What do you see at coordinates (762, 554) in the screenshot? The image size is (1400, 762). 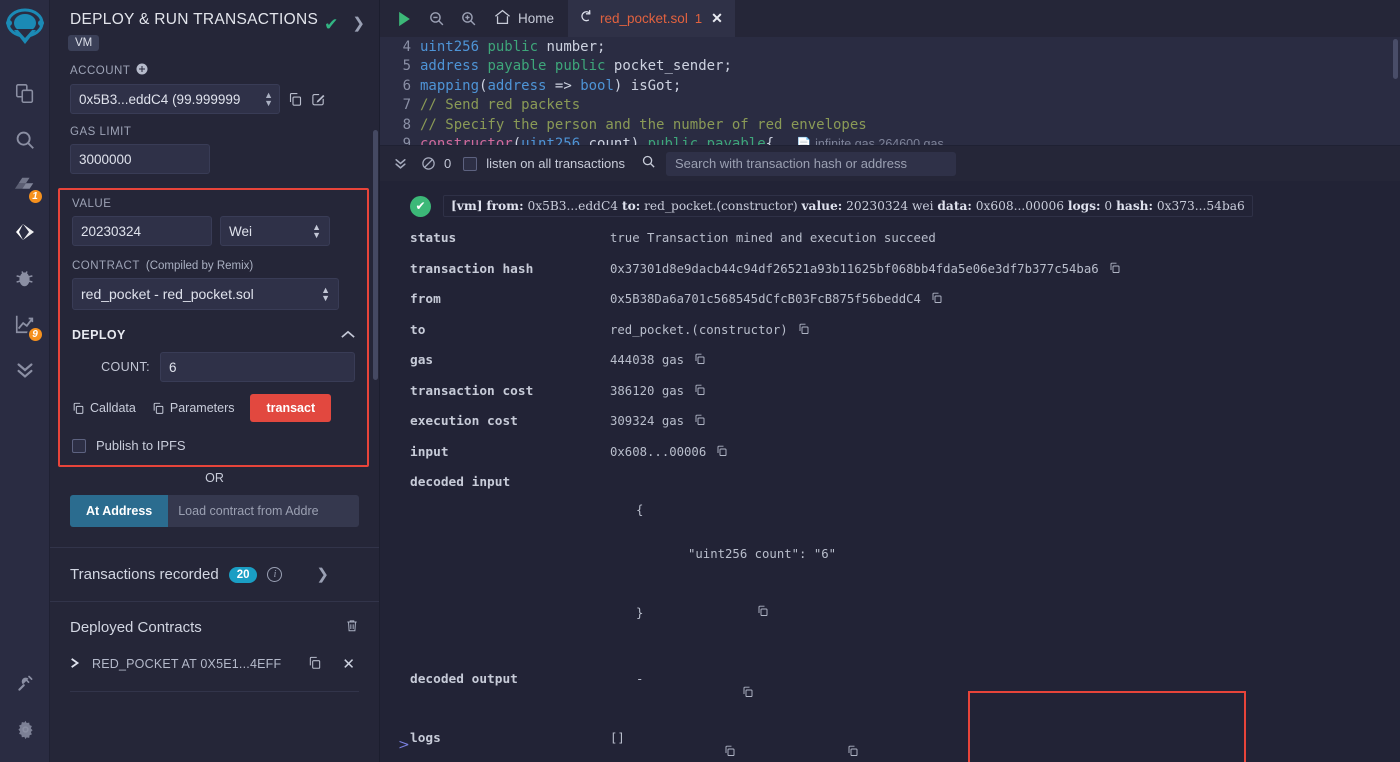 I see `decoded-input-line-2: "uint256 count": "6"` at bounding box center [762, 554].